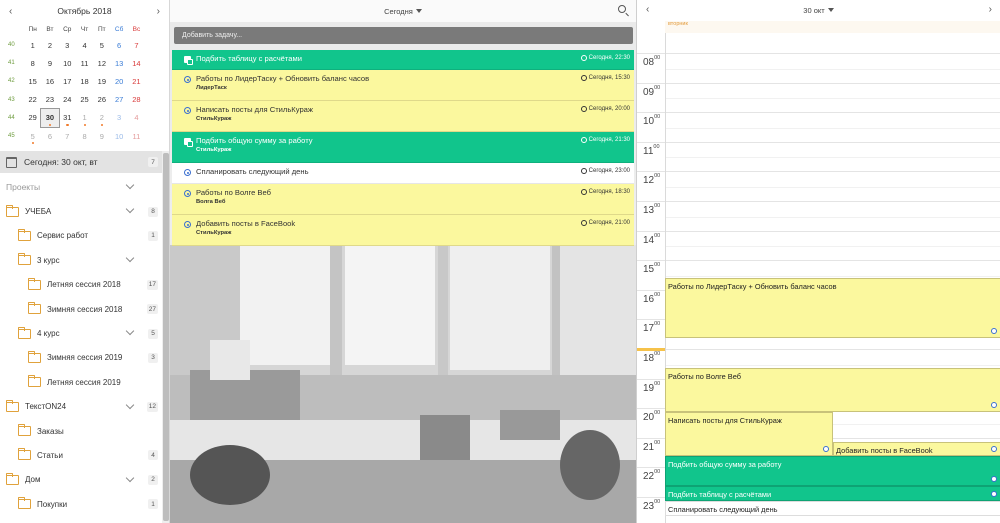 The width and height of the screenshot is (1000, 523). What do you see at coordinates (101, 63) in the screenshot?
I see `calendar-day: 12` at bounding box center [101, 63].